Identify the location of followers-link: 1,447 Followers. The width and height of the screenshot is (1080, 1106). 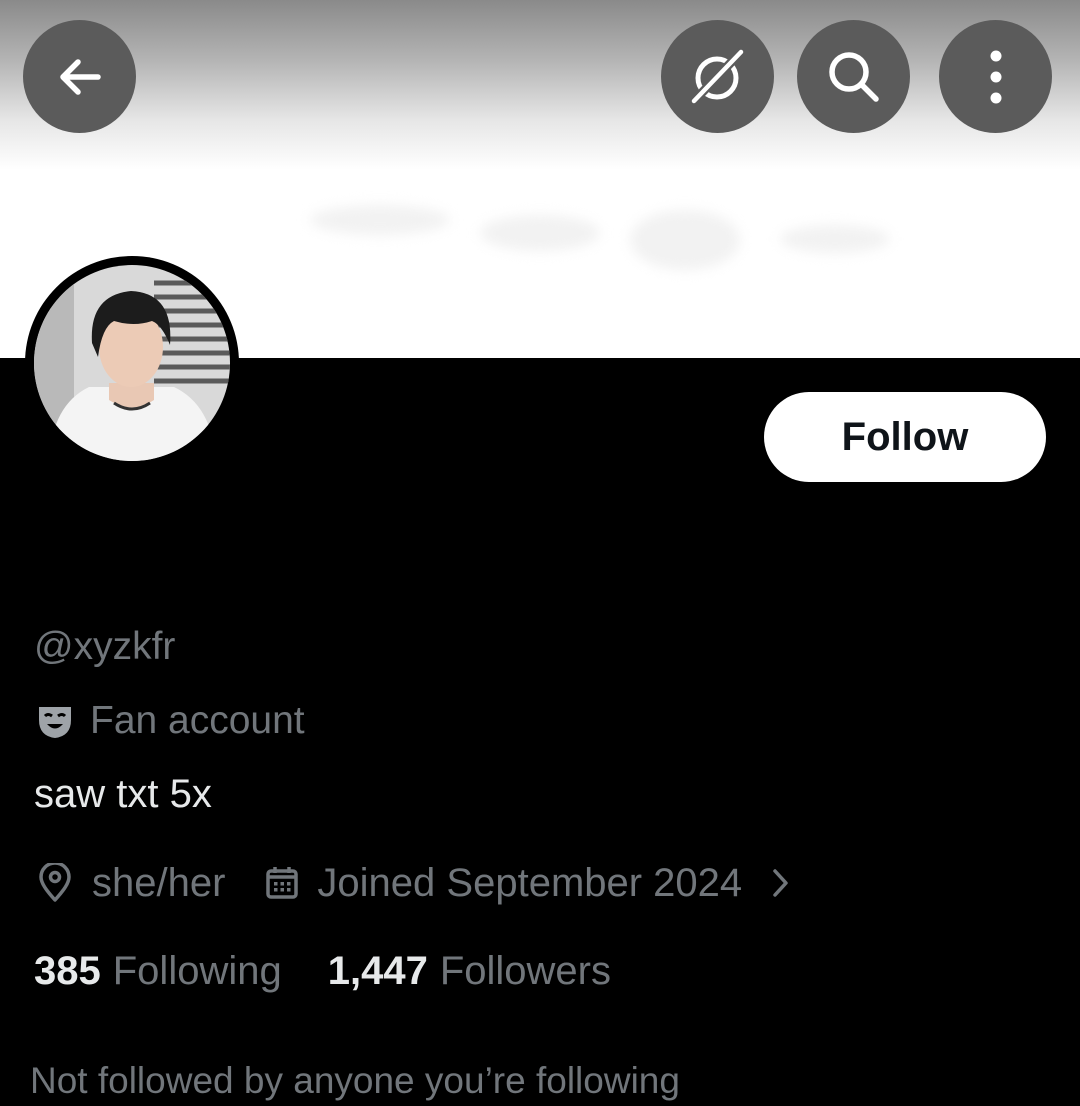
(469, 971).